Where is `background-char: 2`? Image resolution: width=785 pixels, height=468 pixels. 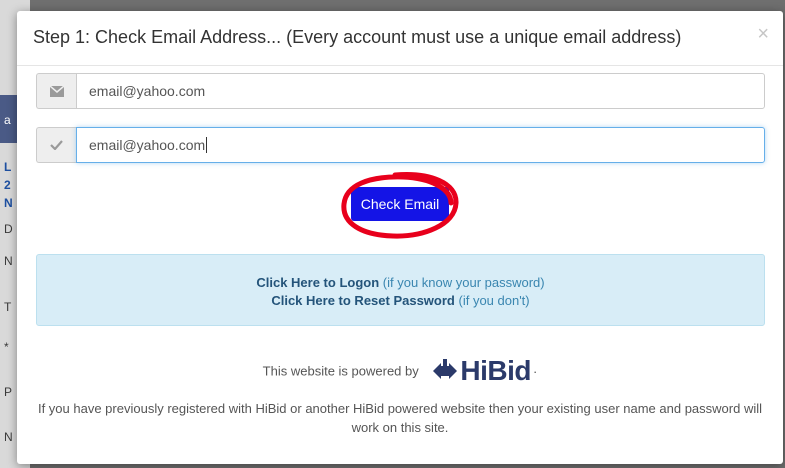
background-char: 2 is located at coordinates (7, 185).